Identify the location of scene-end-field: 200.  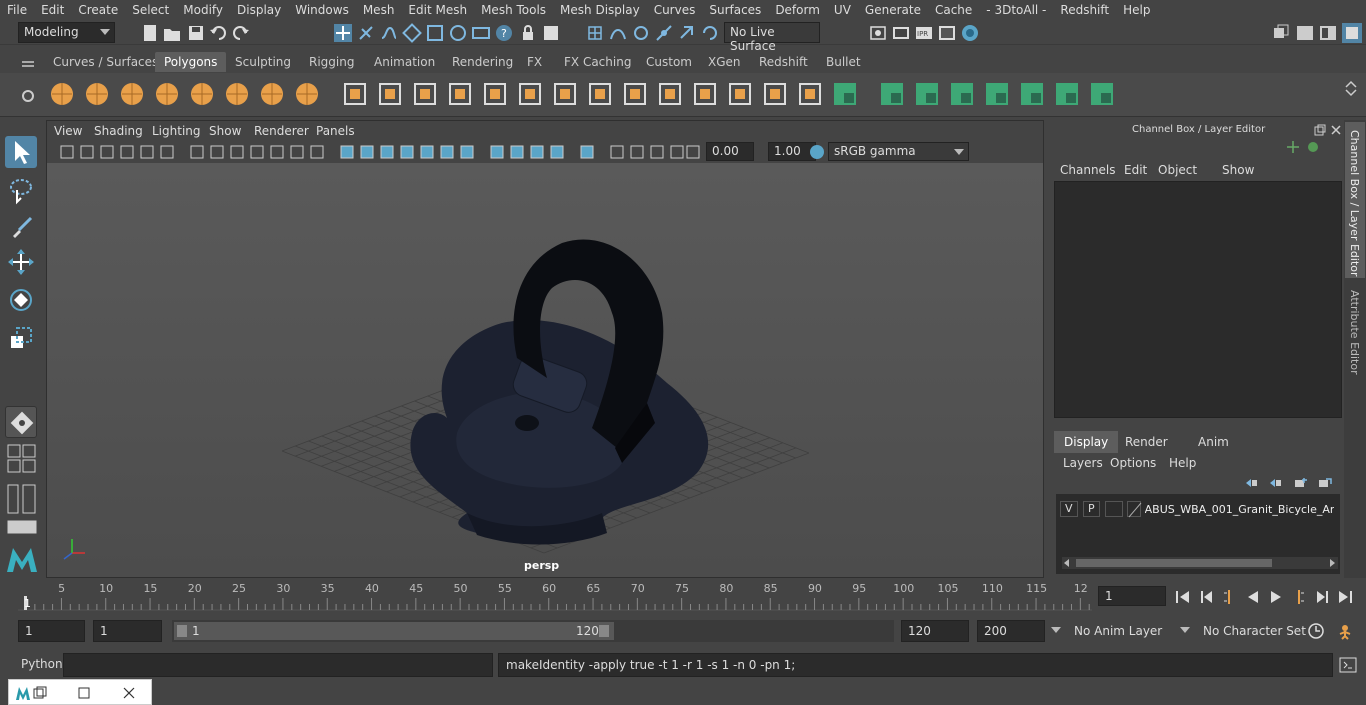
(1011, 631).